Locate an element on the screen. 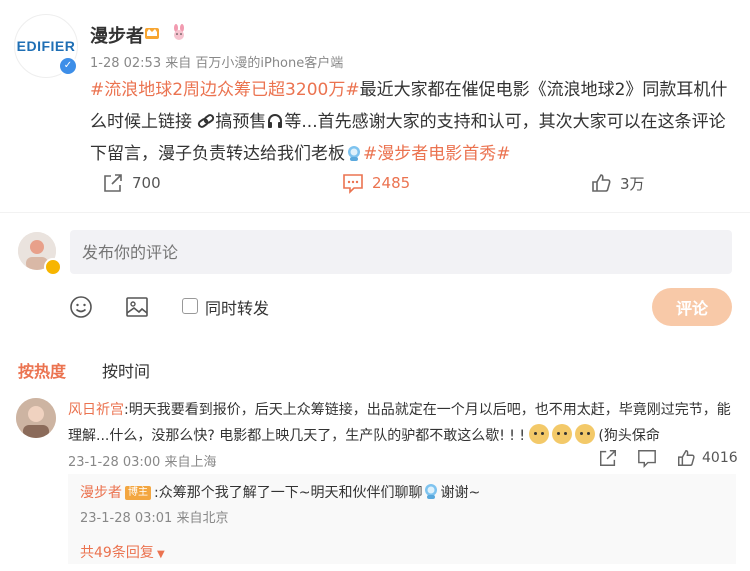  reply-text: 漫步者 博主:众筹那个我了解了一下~明天和伙伴们聊聊 谢谢~ is located at coordinates (280, 492).